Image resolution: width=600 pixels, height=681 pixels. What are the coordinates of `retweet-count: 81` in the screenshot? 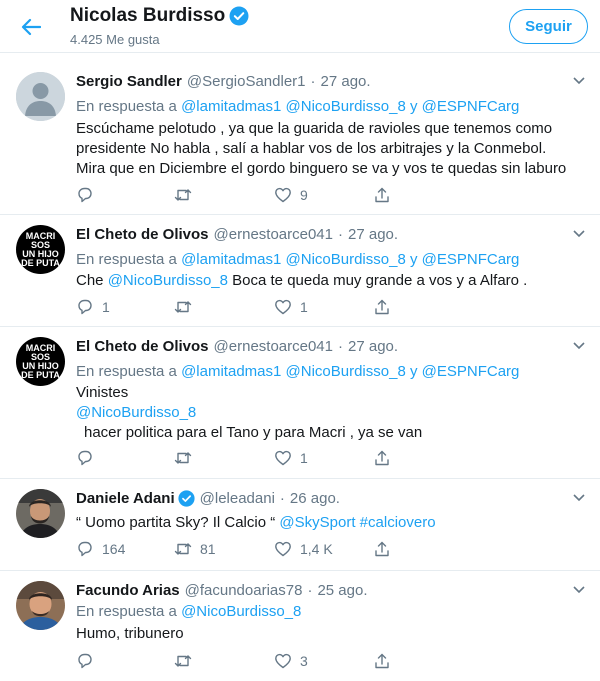 It's located at (208, 549).